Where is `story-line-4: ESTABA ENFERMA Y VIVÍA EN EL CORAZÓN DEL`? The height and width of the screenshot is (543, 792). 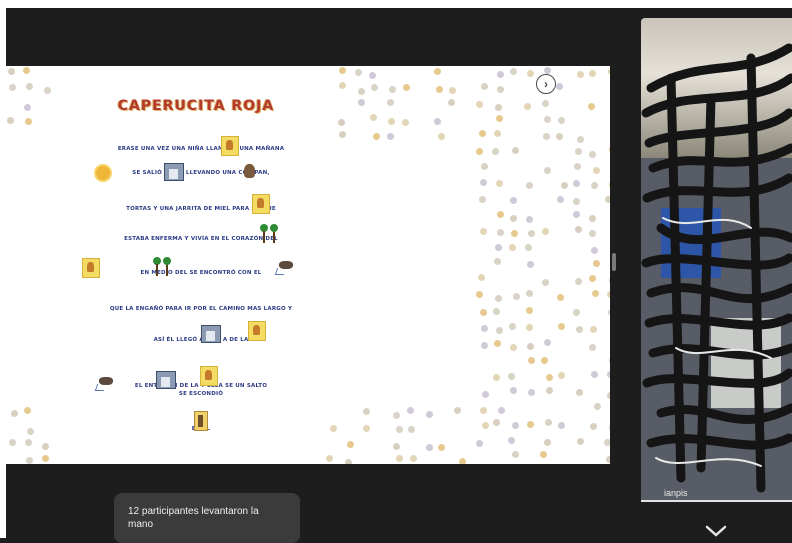 story-line-4: ESTABA ENFERMA Y VIVÍA EN EL CORAZÓN DEL is located at coordinates (201, 239).